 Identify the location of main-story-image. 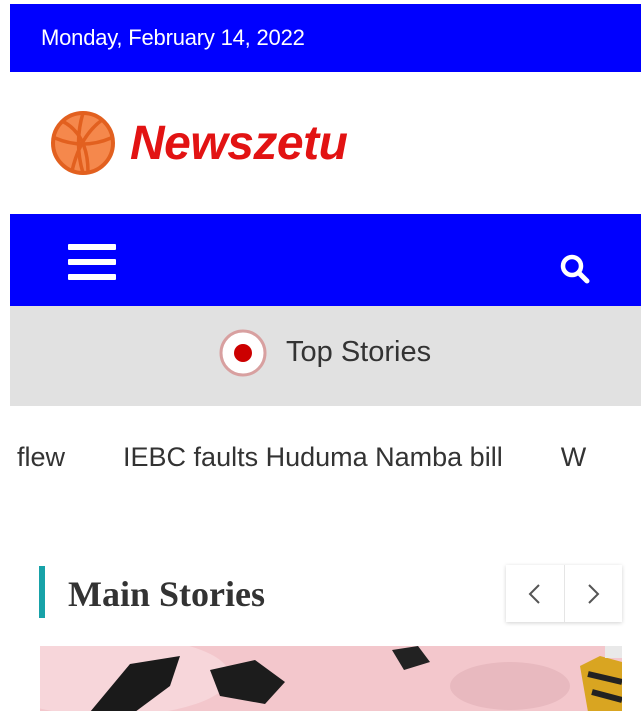
(331, 678).